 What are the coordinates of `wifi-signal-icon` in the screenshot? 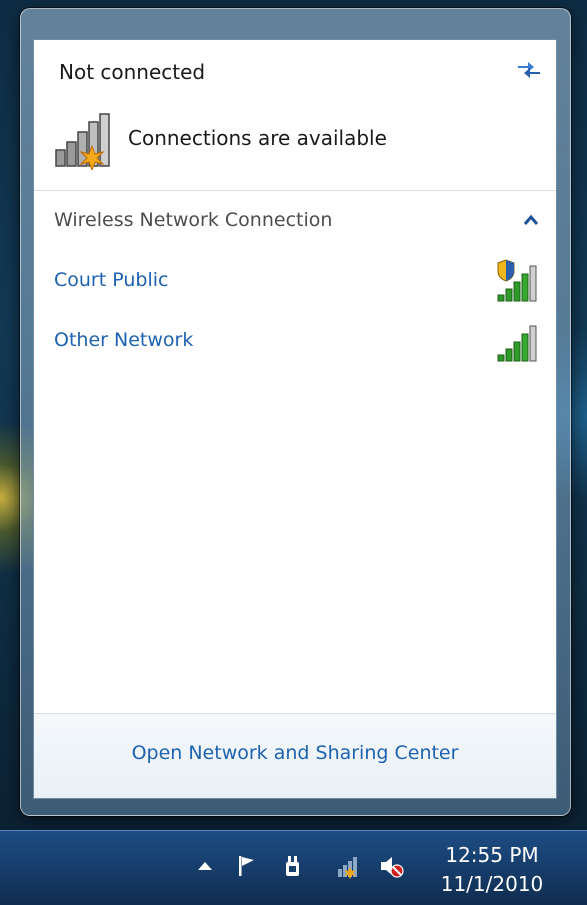 It's located at (517, 343).